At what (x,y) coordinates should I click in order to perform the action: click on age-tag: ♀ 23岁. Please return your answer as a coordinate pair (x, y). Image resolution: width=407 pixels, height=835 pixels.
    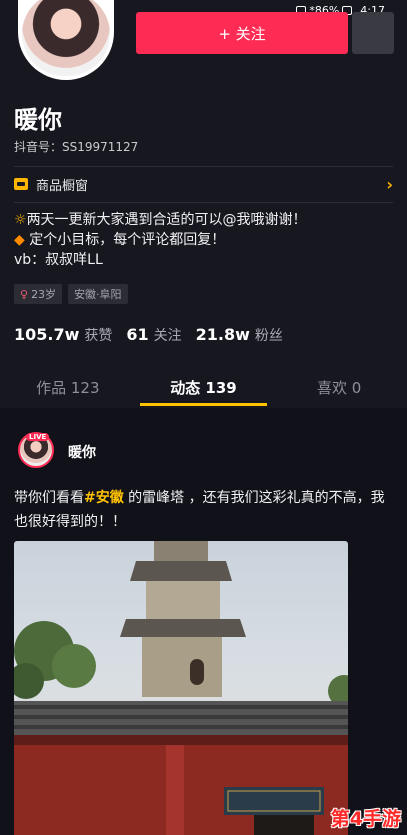
    Looking at the image, I should click on (38, 294).